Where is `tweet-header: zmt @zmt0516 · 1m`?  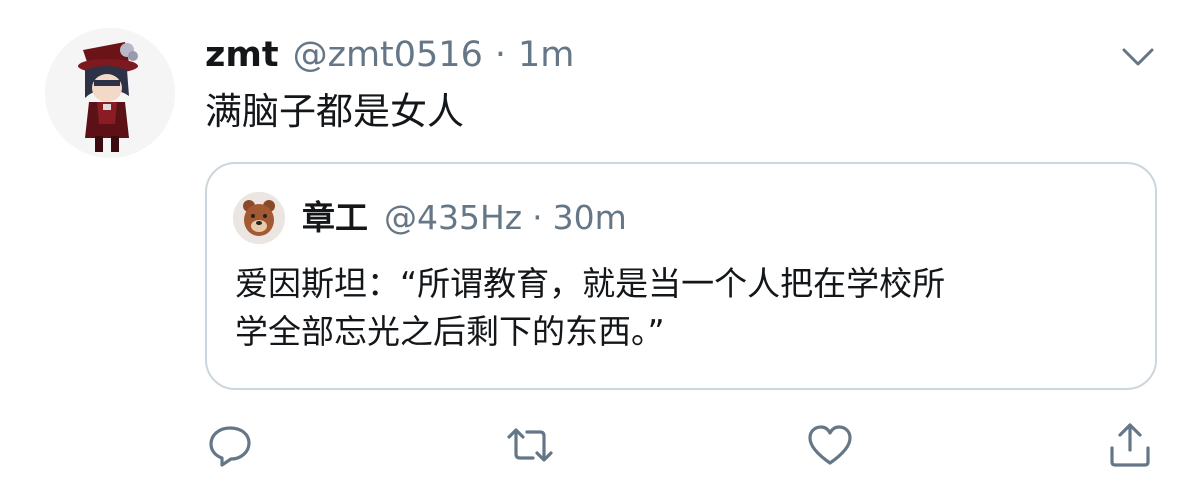 tweet-header: zmt @zmt0516 · 1m is located at coordinates (389, 55).